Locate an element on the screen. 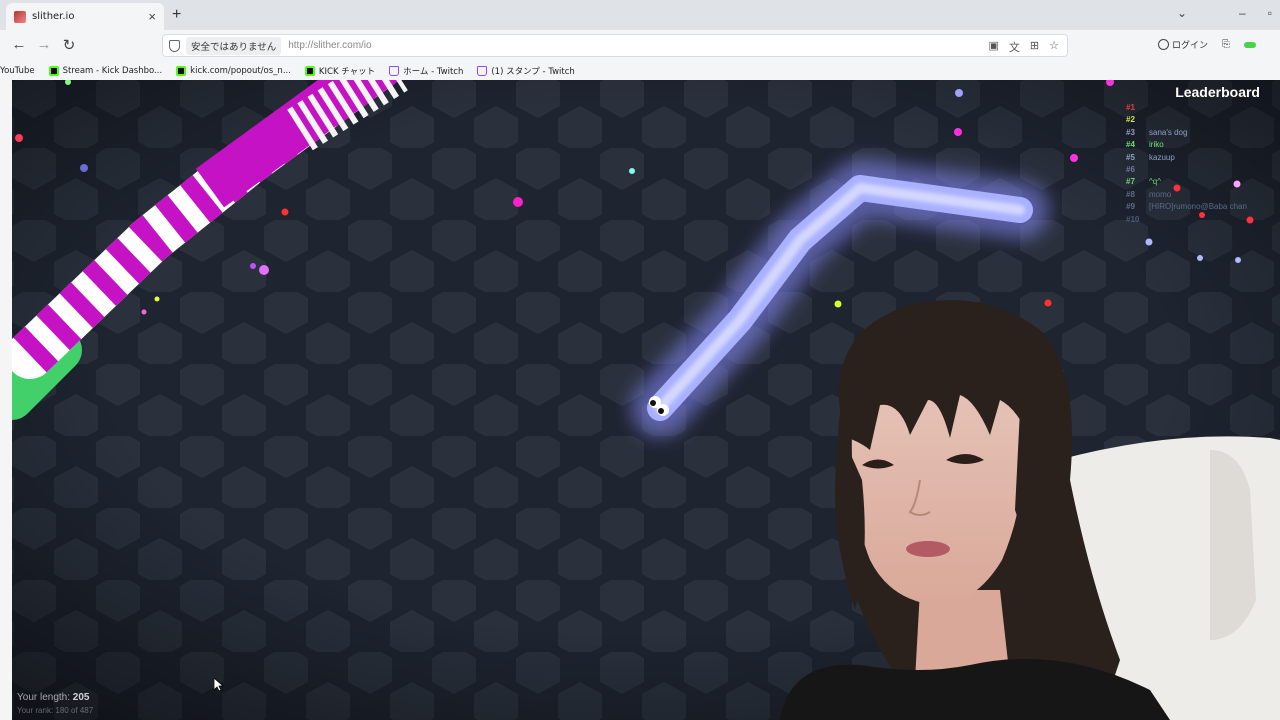  leaderboard-name: ^q^ is located at coordinates (1155, 182).